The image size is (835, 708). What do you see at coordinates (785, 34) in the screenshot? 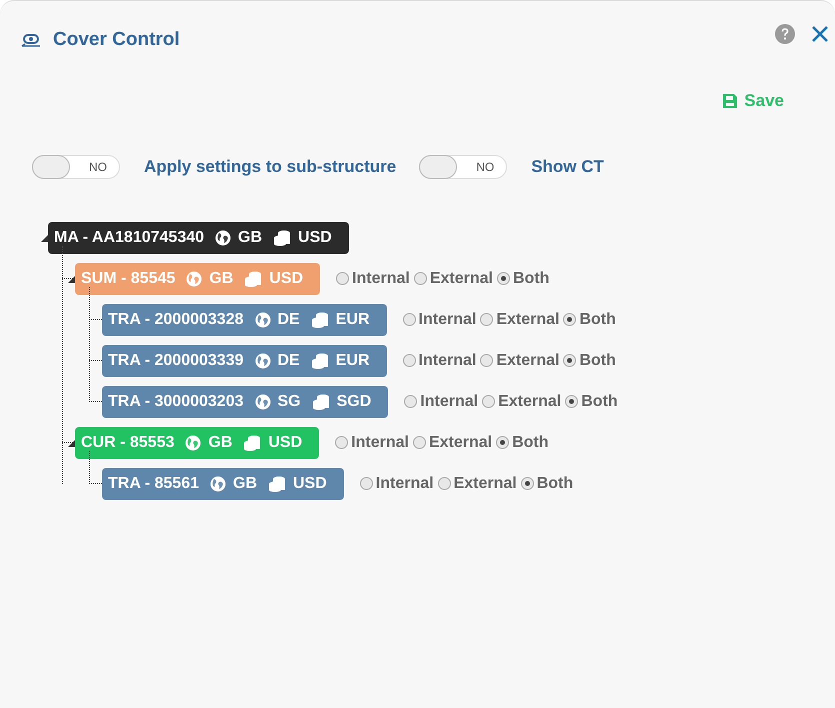
I see `help-icon` at bounding box center [785, 34].